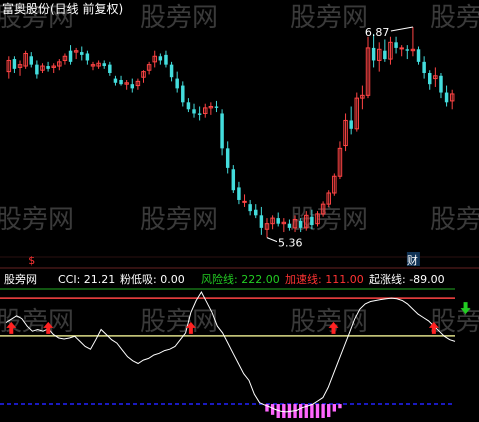 Image resolution: width=479 pixels, height=422 pixels. Describe the element at coordinates (31, 260) in the screenshot. I see `event-marker-left: $` at that location.